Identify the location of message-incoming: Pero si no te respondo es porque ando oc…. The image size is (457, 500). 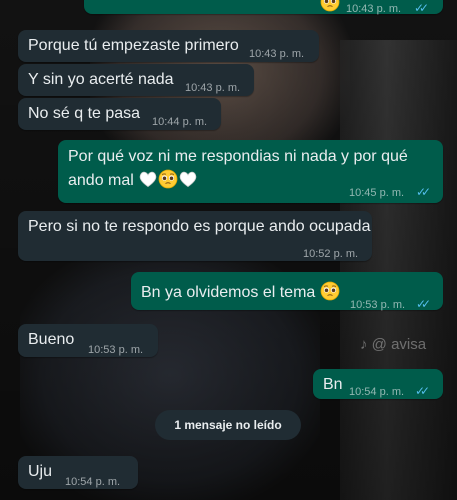
(195, 236).